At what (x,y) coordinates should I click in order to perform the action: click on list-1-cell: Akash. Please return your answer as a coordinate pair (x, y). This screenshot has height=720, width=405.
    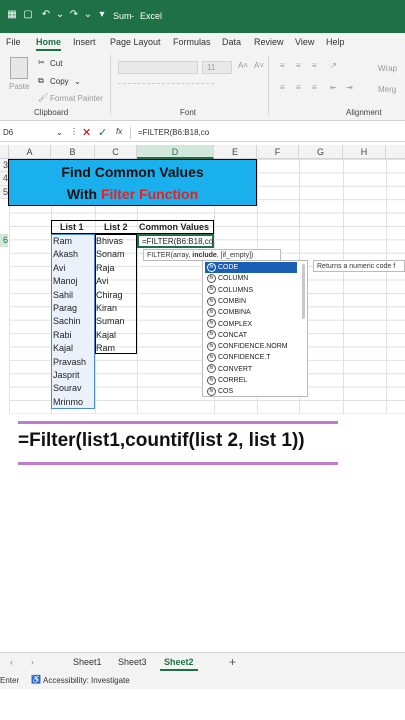
    Looking at the image, I should click on (65, 254).